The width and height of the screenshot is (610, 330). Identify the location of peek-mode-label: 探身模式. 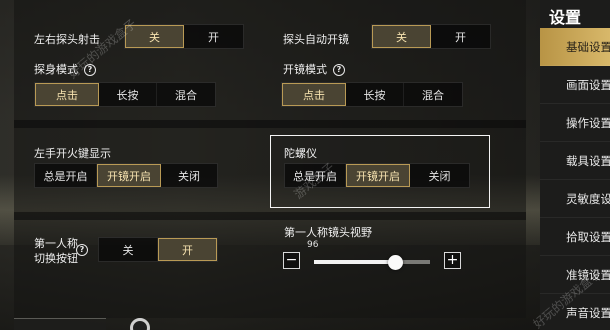
(56, 69).